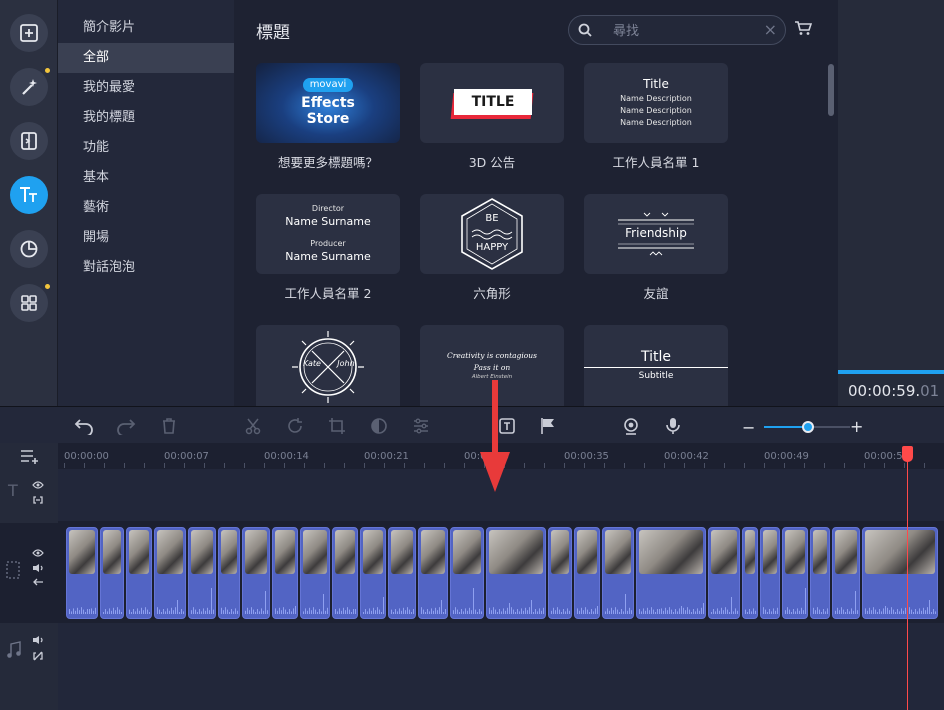 This screenshot has width=944, height=710. I want to click on ruler-tick, so click(724, 465).